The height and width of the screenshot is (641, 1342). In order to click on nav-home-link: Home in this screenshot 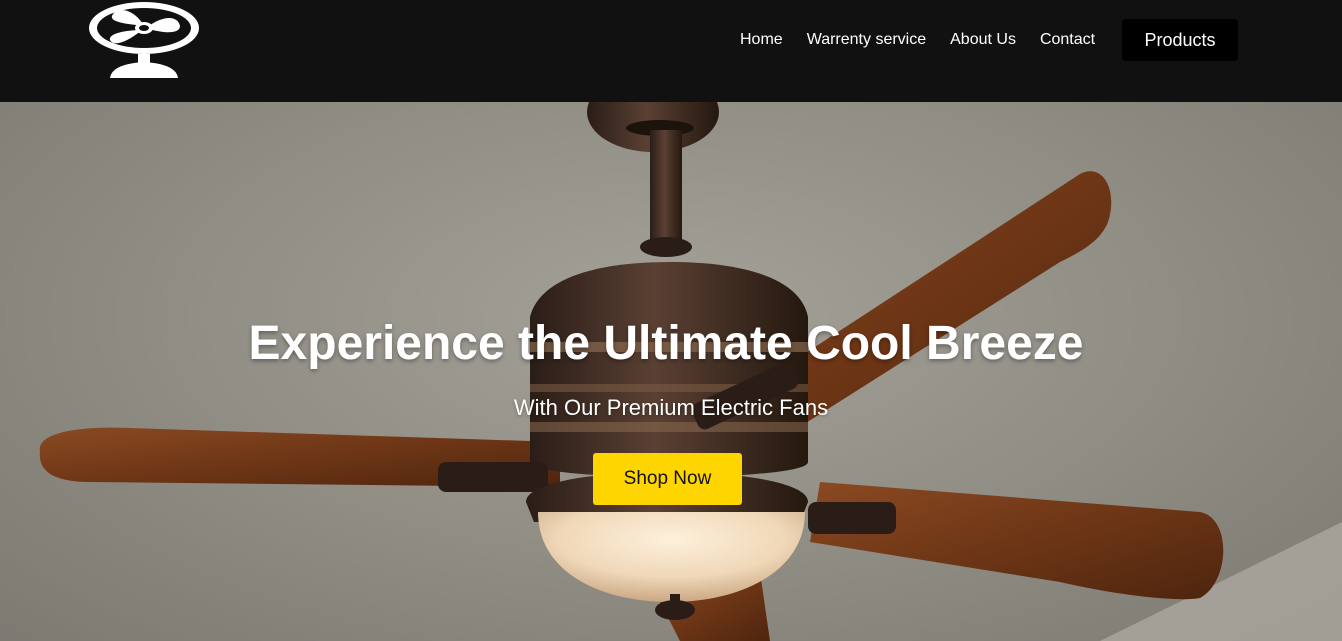, I will do `click(761, 40)`.